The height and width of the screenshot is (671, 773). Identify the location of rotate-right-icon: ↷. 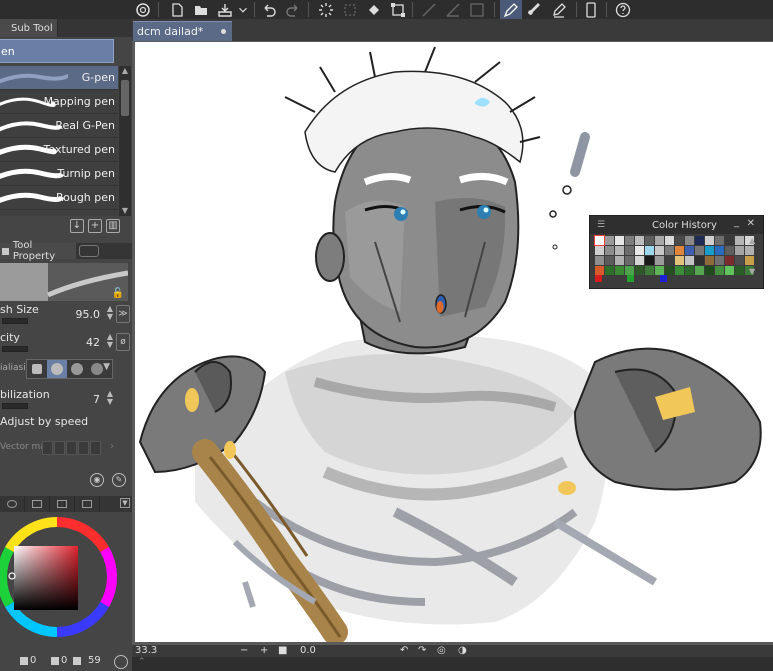
(422, 650).